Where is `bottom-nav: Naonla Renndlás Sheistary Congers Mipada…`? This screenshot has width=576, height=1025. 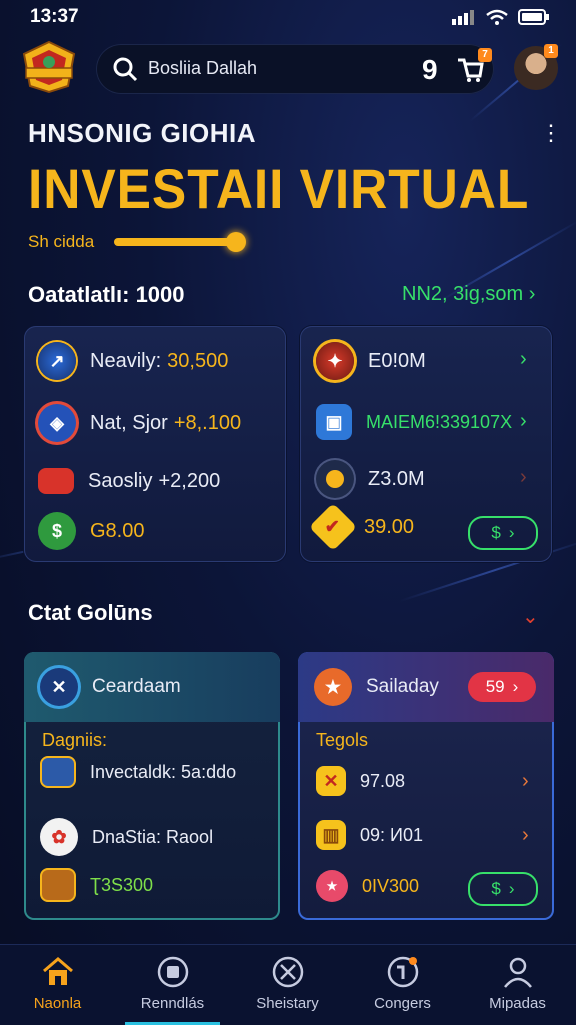 bottom-nav: Naonla Renndlás Sheistary Congers Mipada… is located at coordinates (288, 984).